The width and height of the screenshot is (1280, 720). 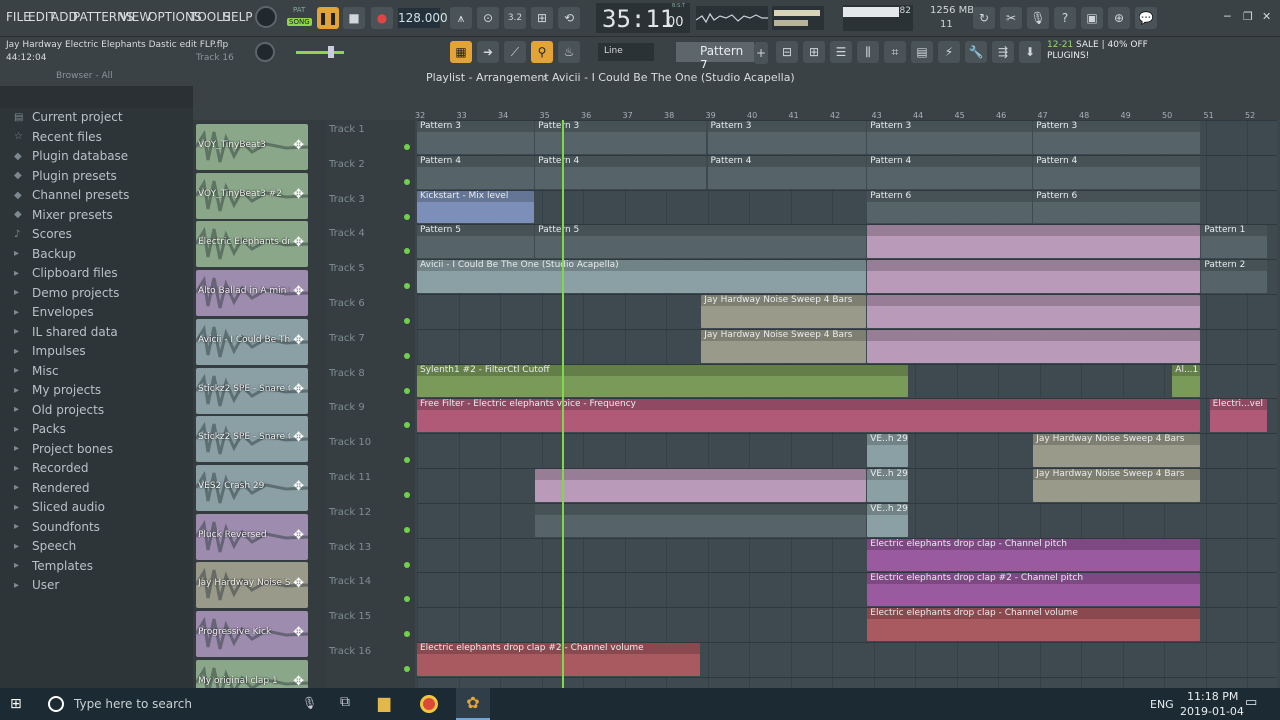 What do you see at coordinates (354, 18) in the screenshot?
I see `stop-button: ■` at bounding box center [354, 18].